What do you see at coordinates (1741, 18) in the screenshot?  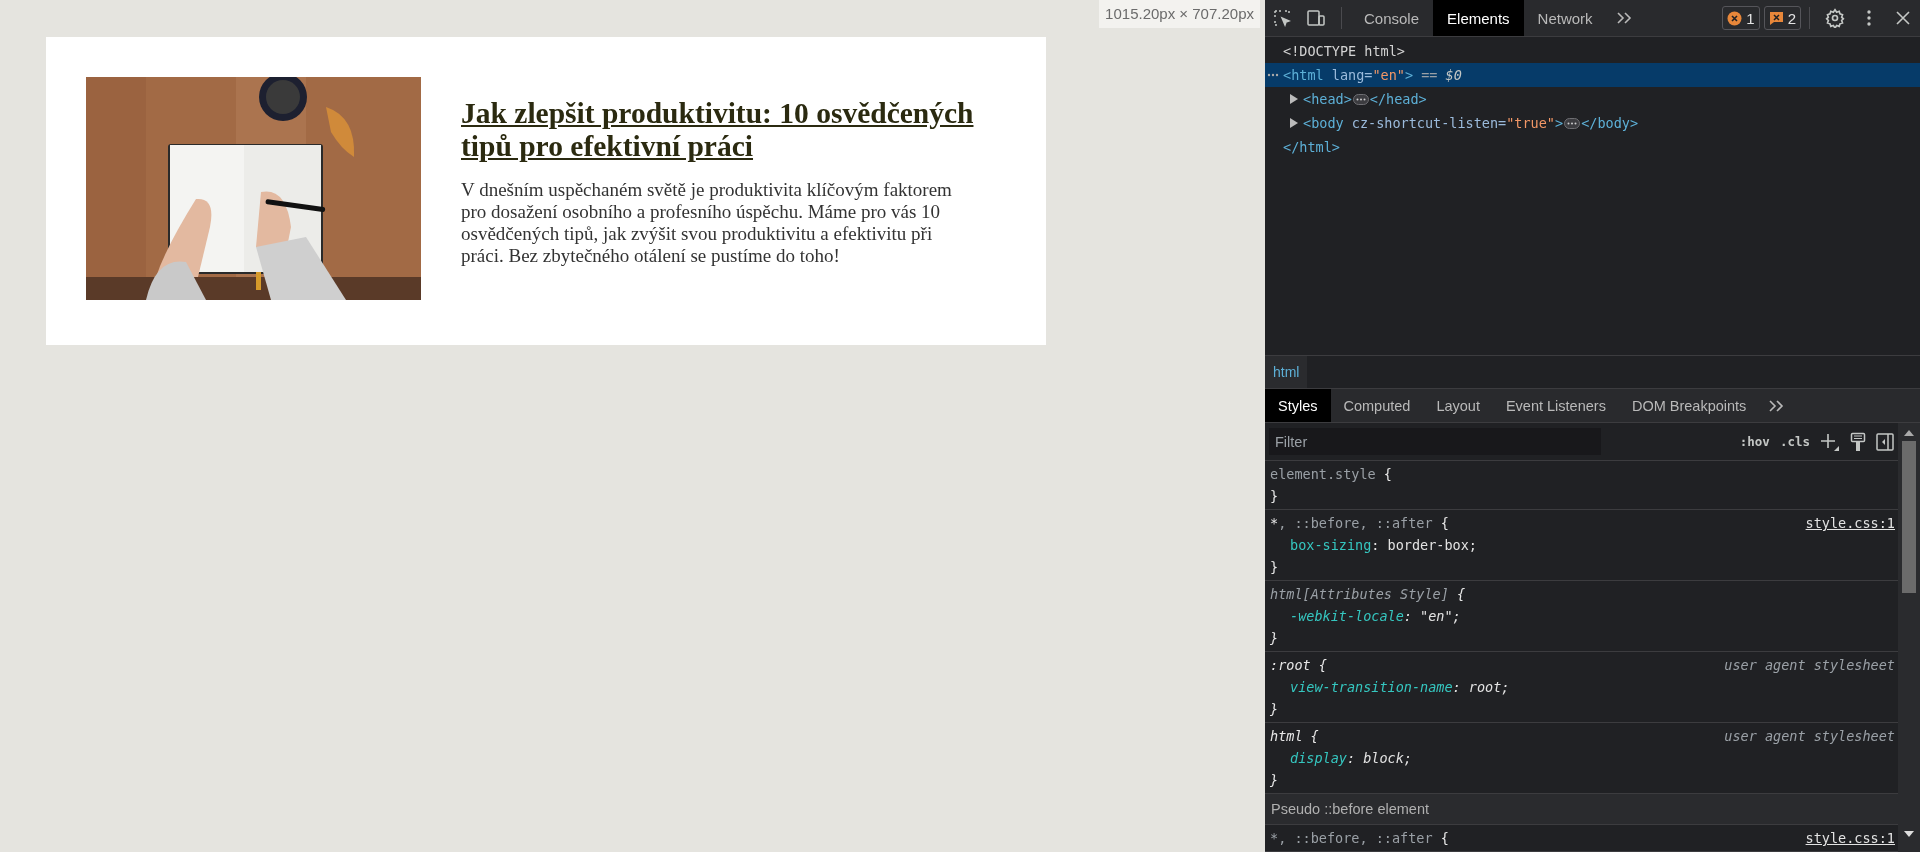 I see `errors-badge: 1` at bounding box center [1741, 18].